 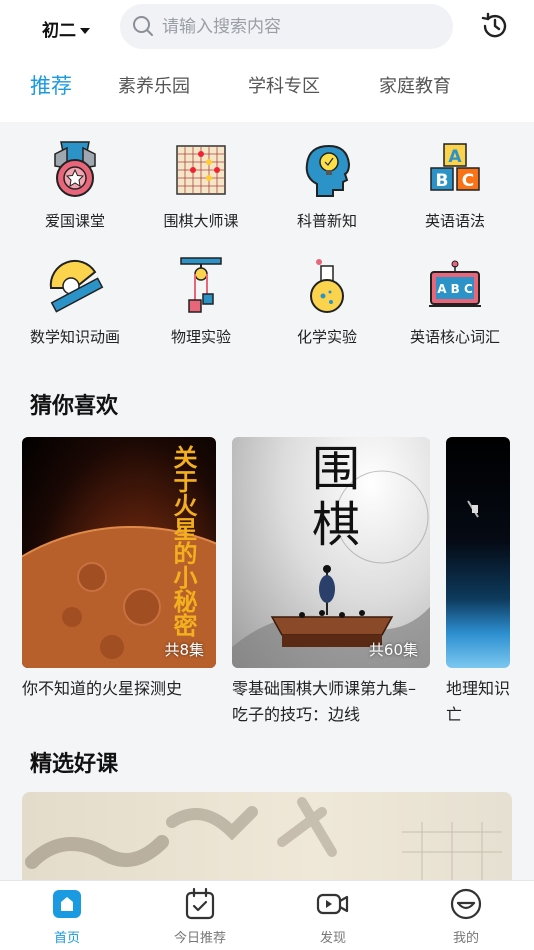 I want to click on nav-mine: 我的, so click(x=466, y=916).